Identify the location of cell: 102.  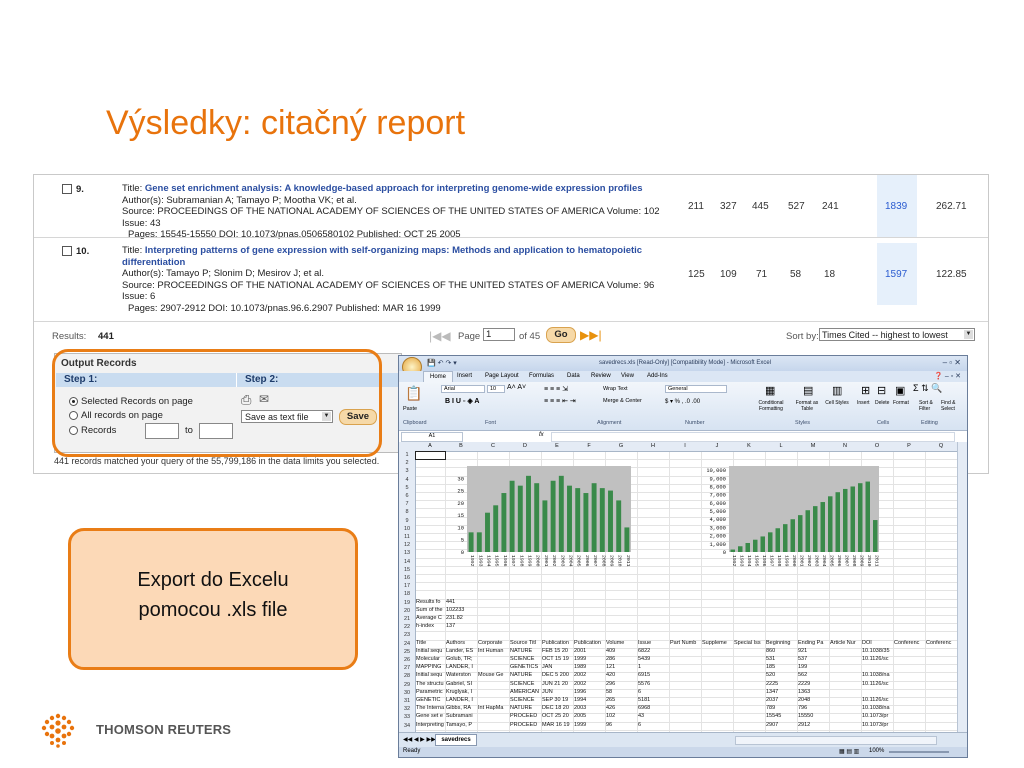
(621, 716).